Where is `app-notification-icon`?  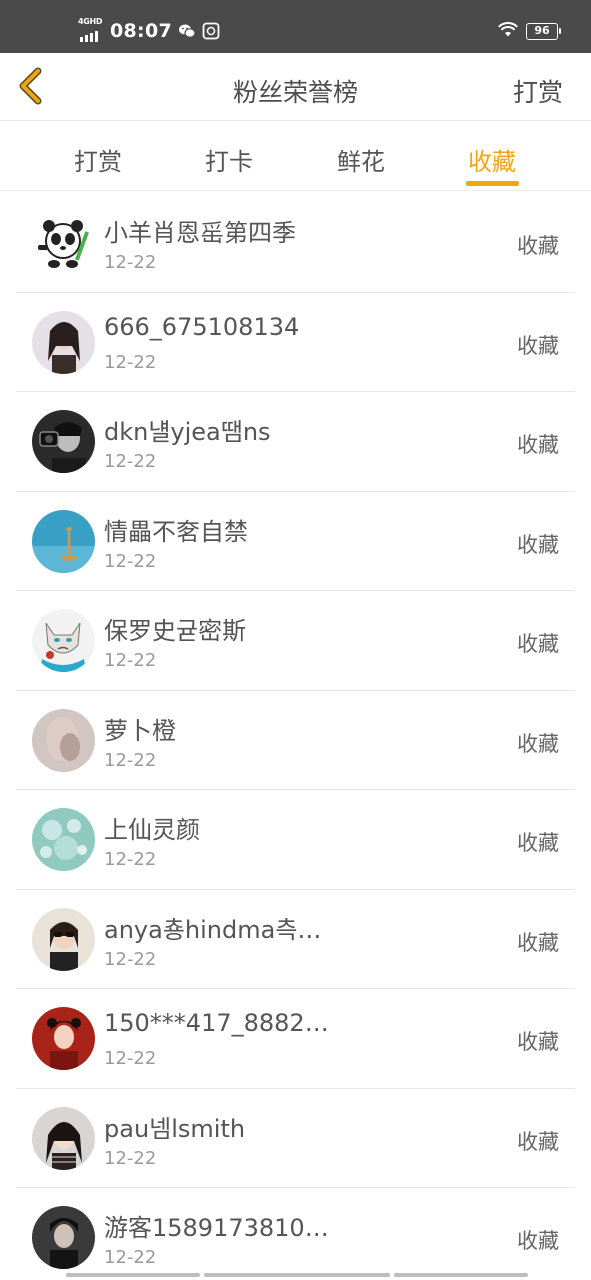
app-notification-icon is located at coordinates (211, 31).